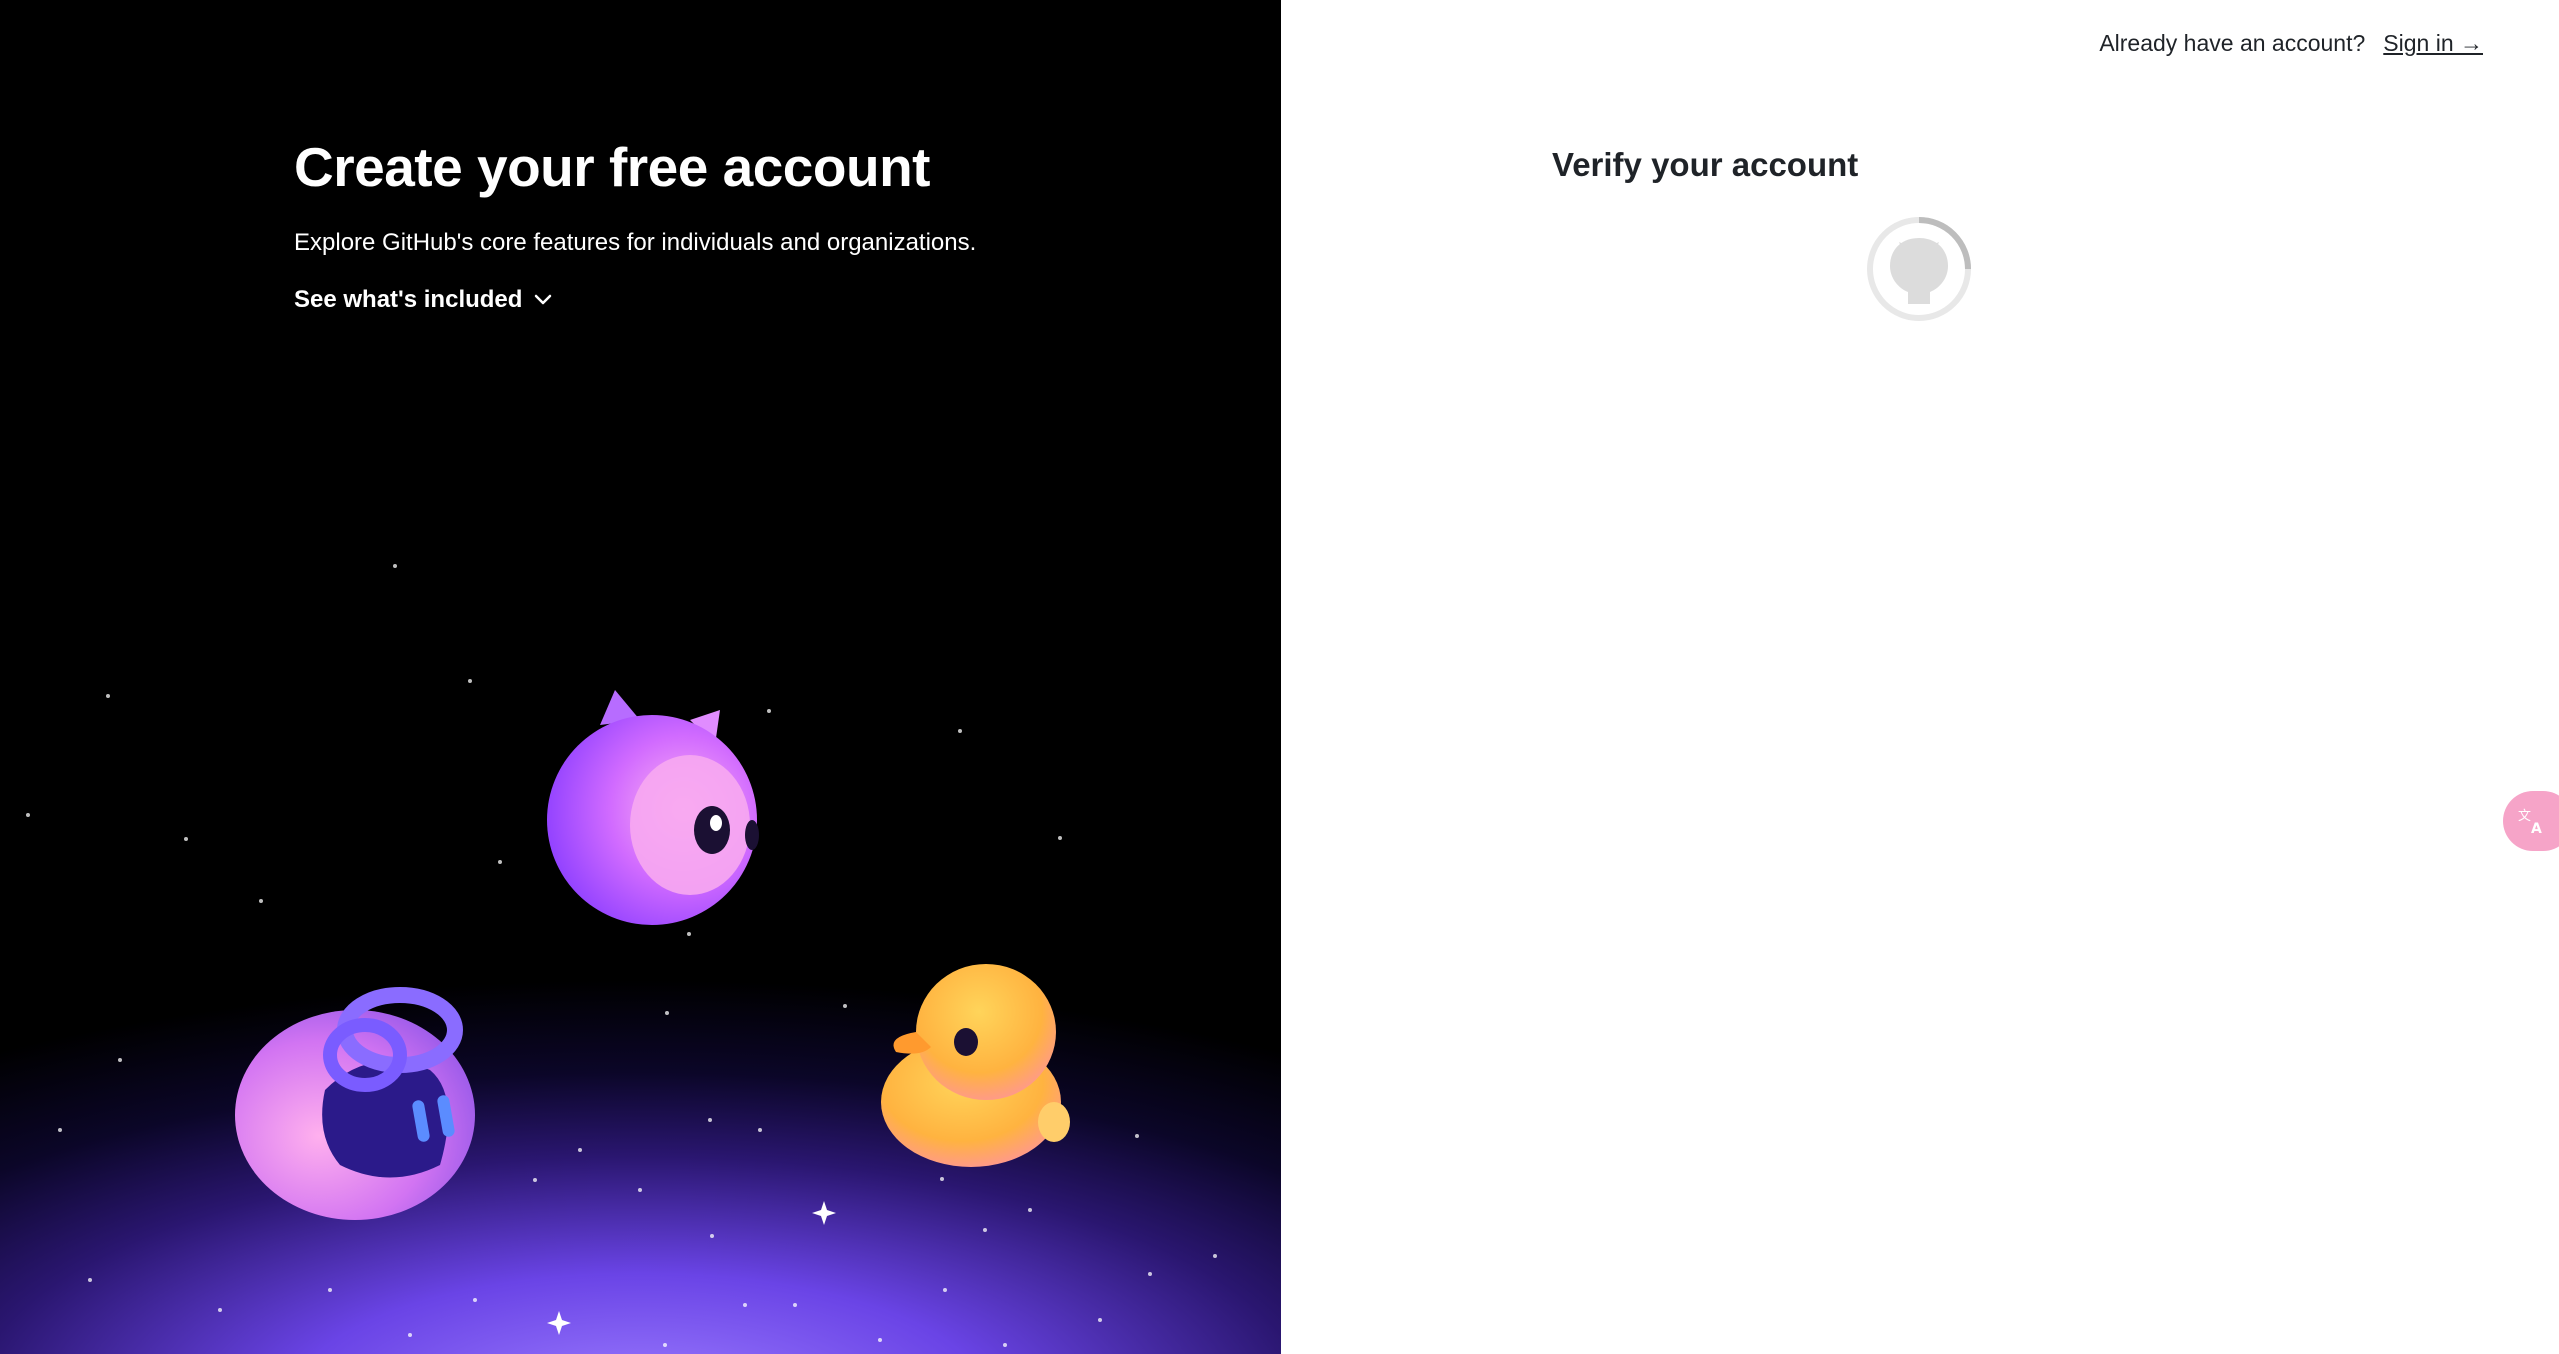 This screenshot has width=2559, height=1354. What do you see at coordinates (1705, 164) in the screenshot?
I see `verify-account-title: Verify your account` at bounding box center [1705, 164].